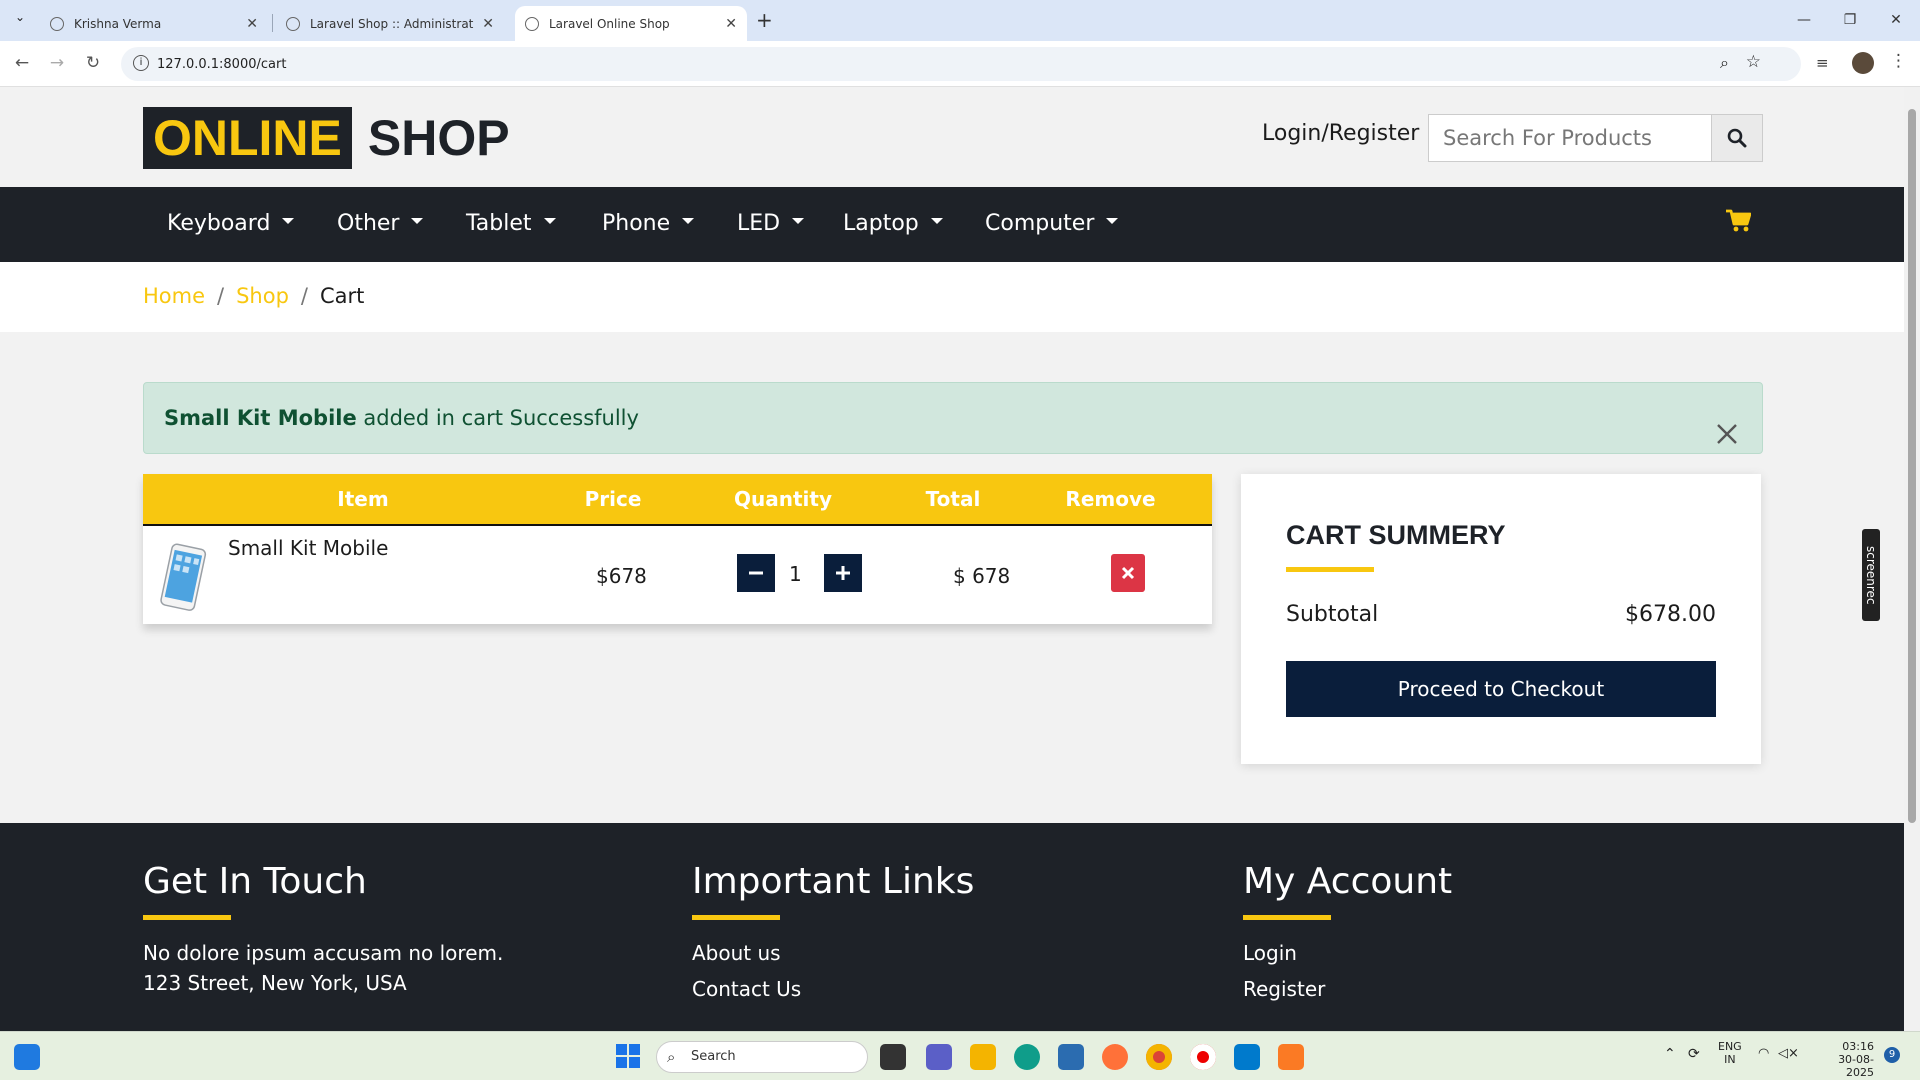 The height and width of the screenshot is (1080, 1920). I want to click on breadcrumb-home-link: Home, so click(174, 296).